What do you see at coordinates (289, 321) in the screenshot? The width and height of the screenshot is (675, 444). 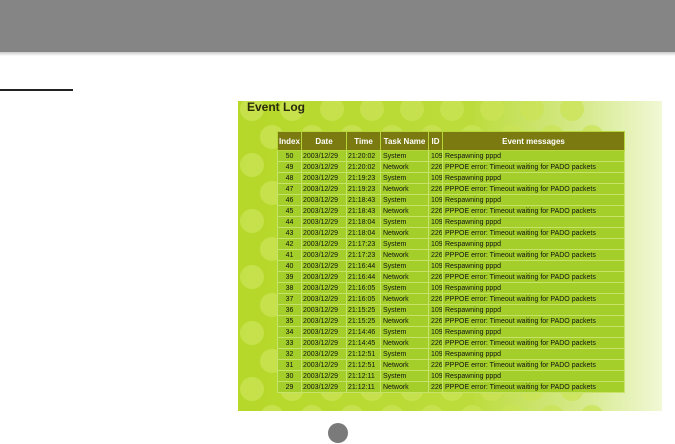 I see `cell-index: 35` at bounding box center [289, 321].